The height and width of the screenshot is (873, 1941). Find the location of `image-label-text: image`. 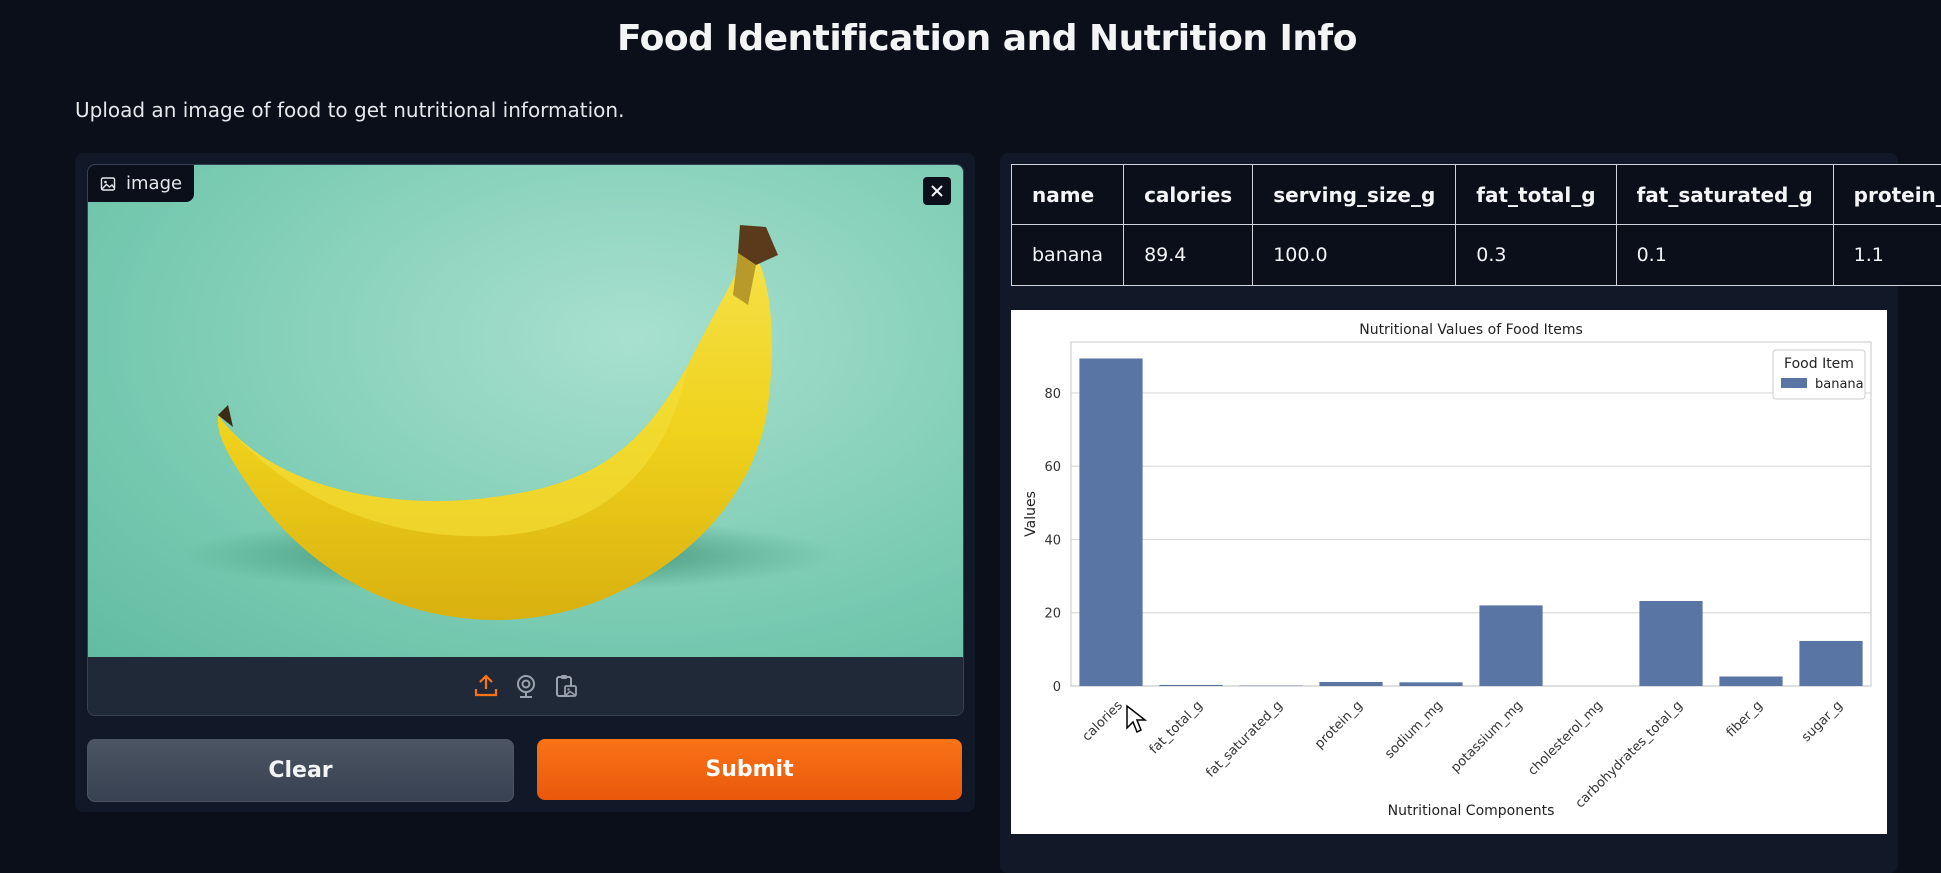

image-label-text: image is located at coordinates (154, 183).